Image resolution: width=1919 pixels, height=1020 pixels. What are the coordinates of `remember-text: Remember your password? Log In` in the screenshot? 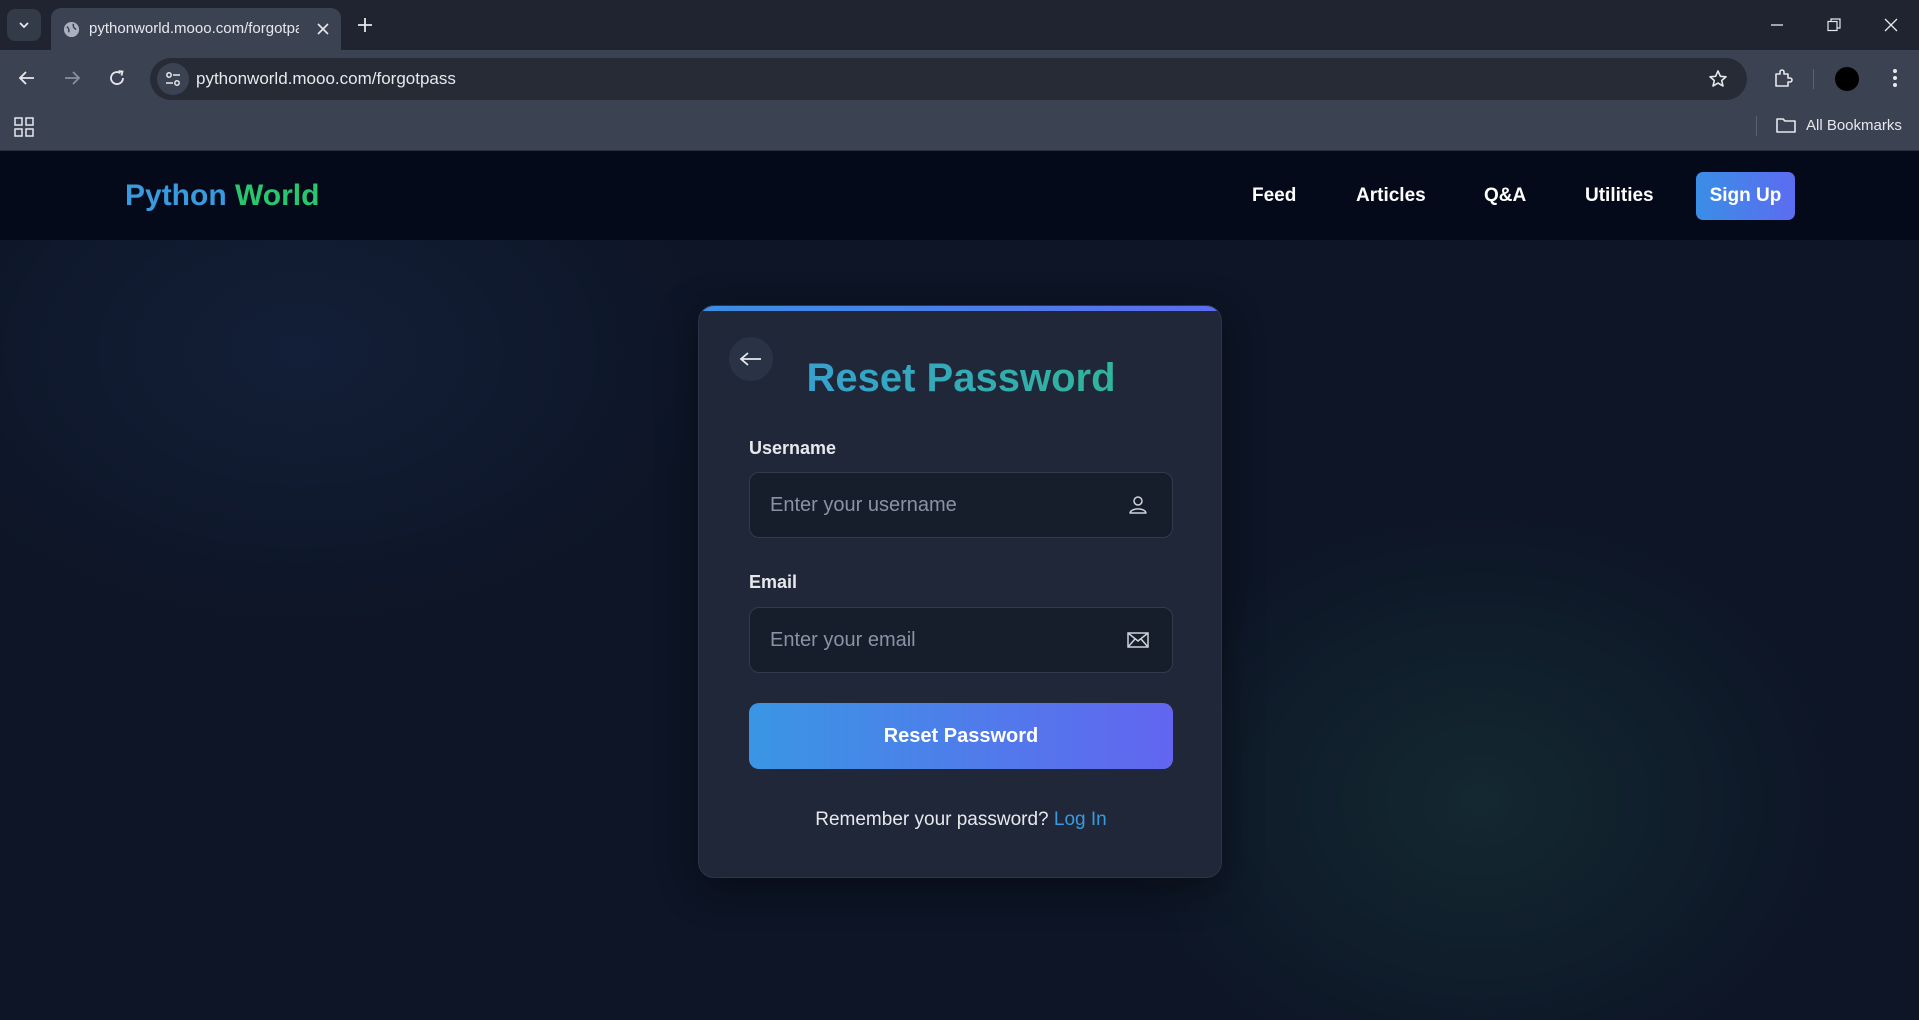 It's located at (960, 820).